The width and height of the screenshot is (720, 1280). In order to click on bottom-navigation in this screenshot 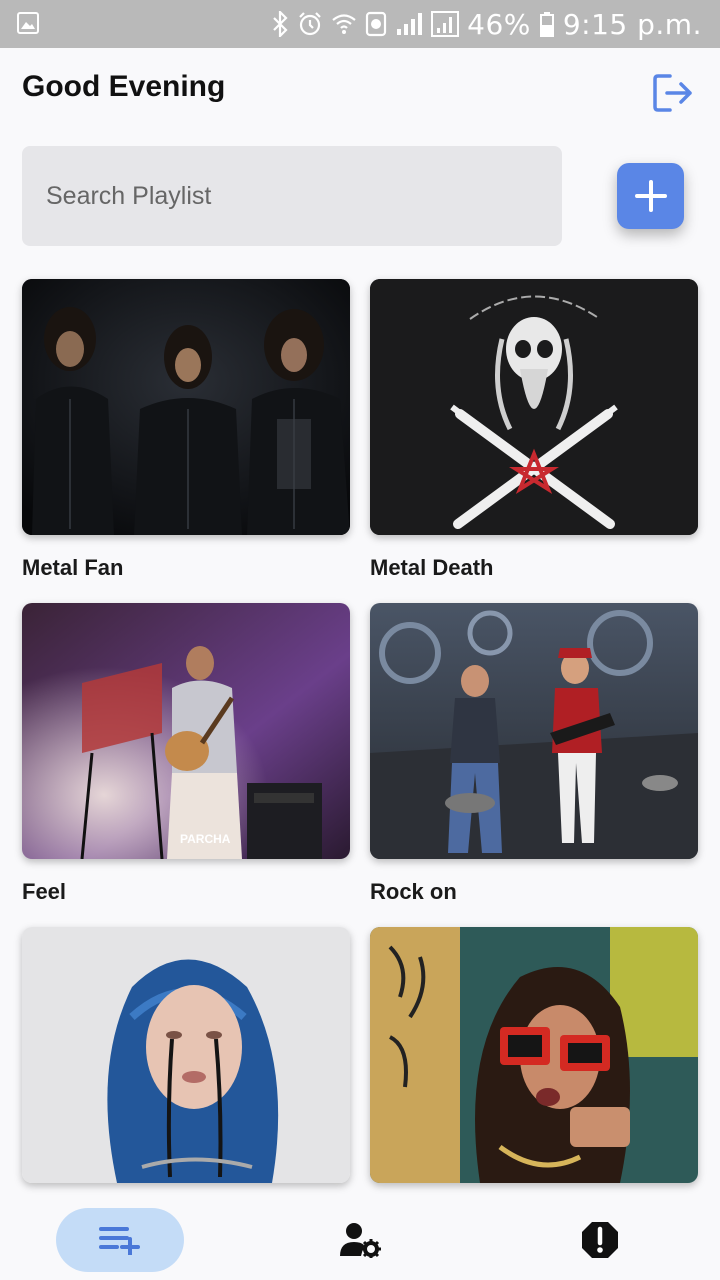, I will do `click(360, 1238)`.